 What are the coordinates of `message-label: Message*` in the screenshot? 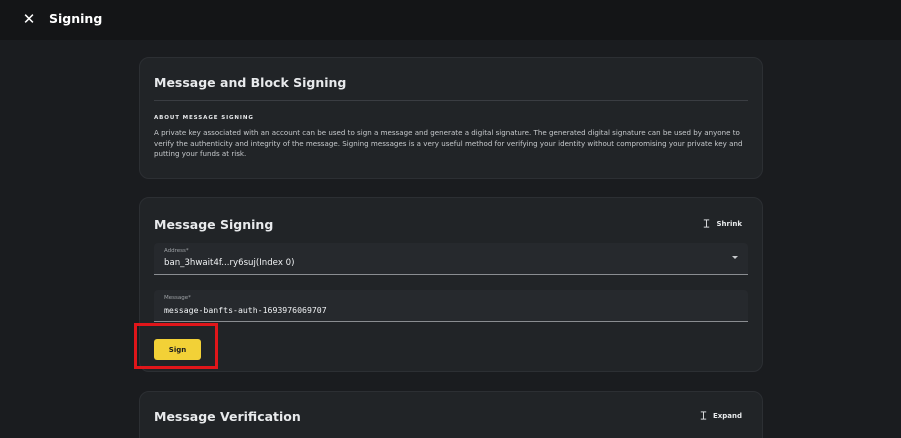 It's located at (177, 298).